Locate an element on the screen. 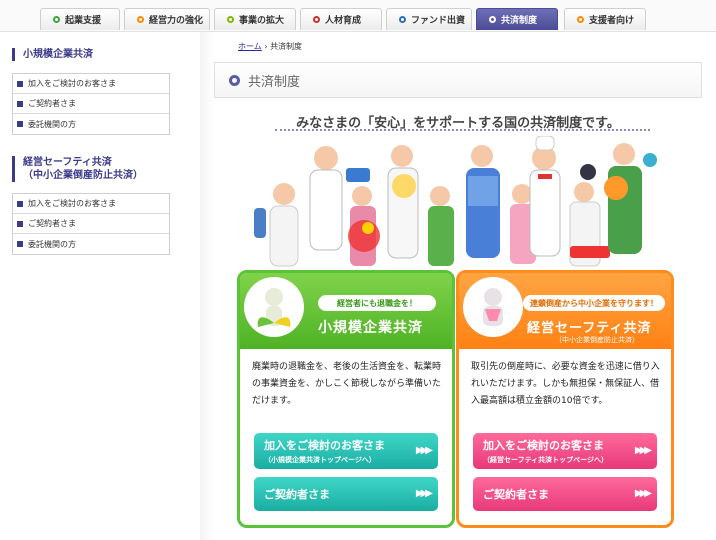 The height and width of the screenshot is (540, 716). tab-label: ファンド出資 is located at coordinates (438, 21).